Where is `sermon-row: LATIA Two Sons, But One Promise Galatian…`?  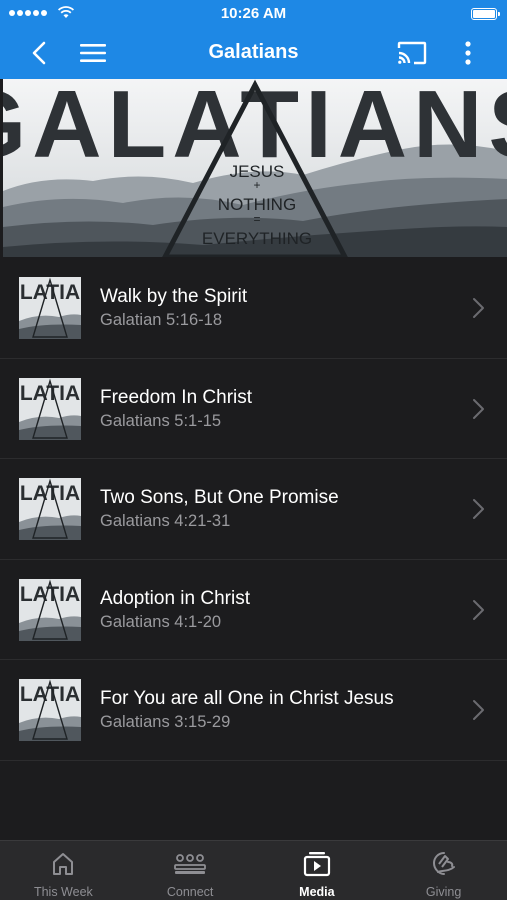
sermon-row: LATIA Two Sons, But One Promise Galatian… is located at coordinates (253, 509).